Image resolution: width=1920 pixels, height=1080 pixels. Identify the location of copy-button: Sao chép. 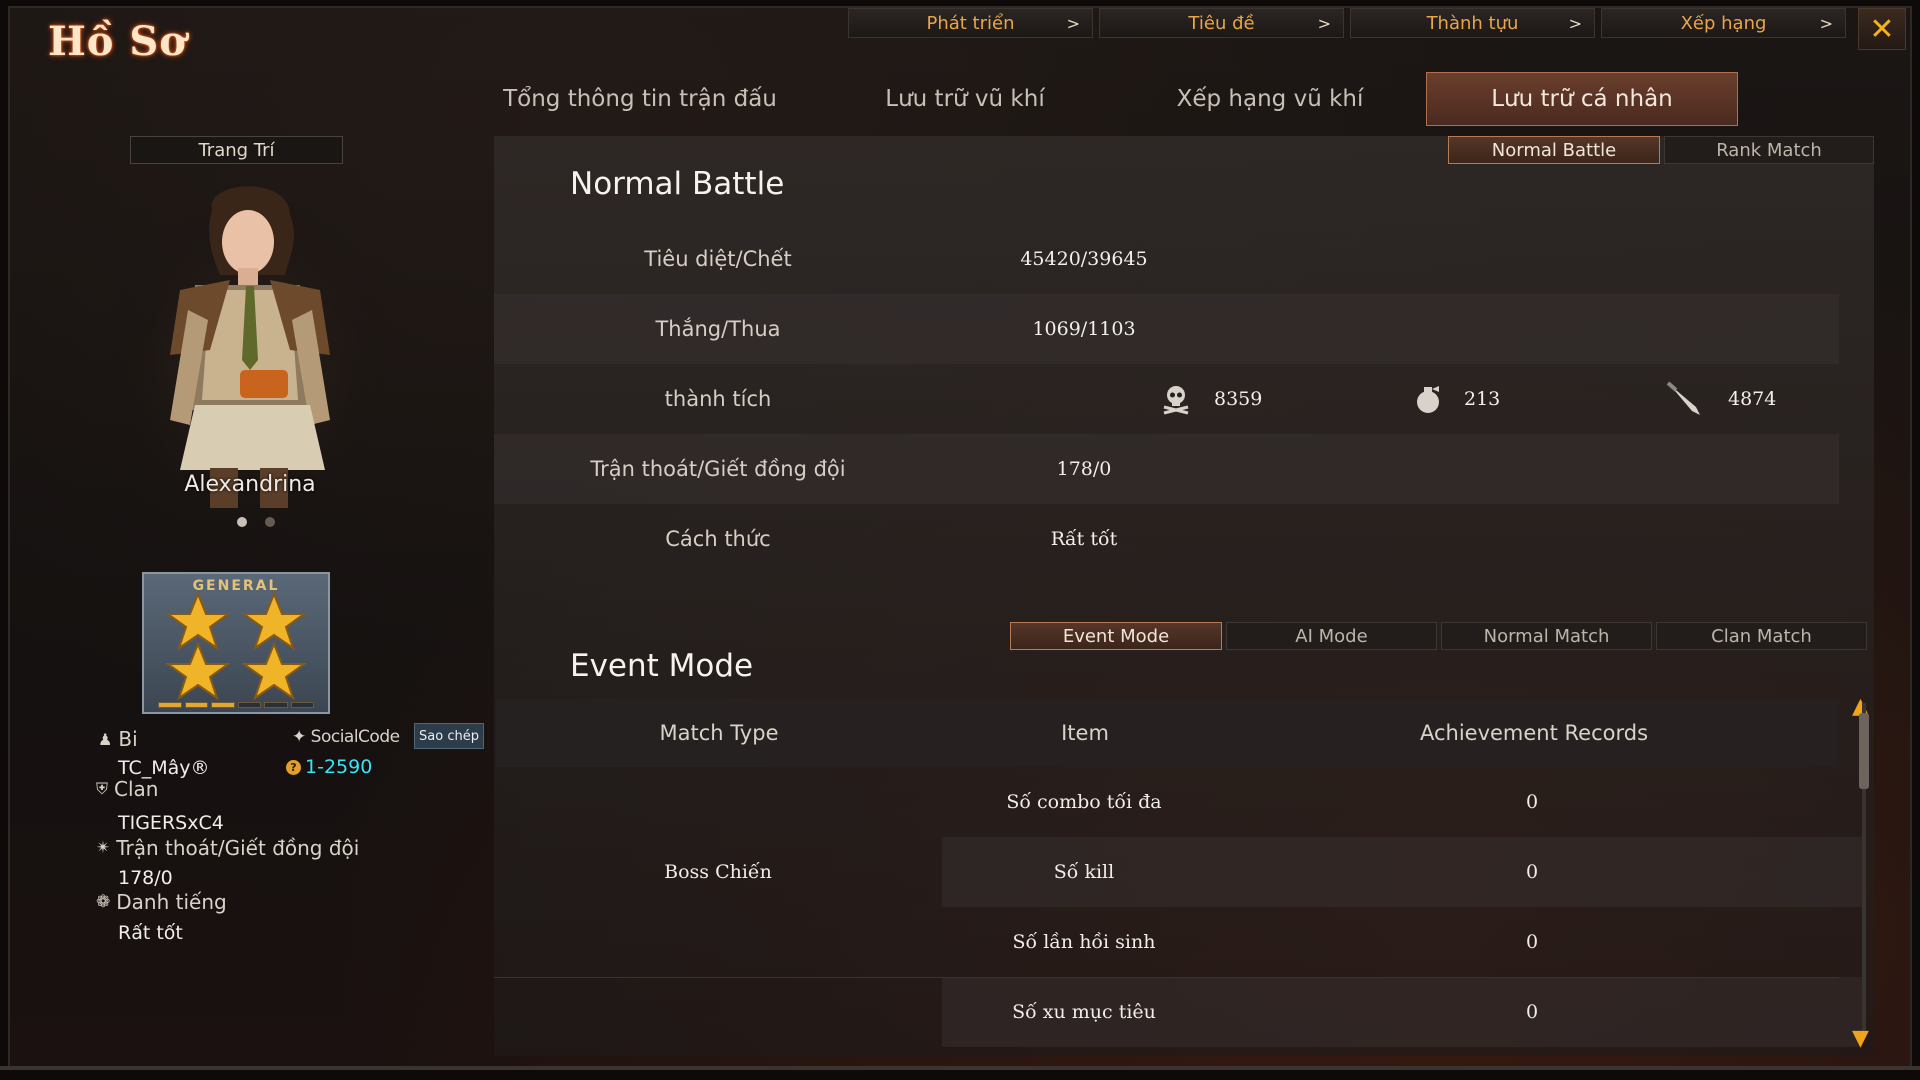
(449, 736).